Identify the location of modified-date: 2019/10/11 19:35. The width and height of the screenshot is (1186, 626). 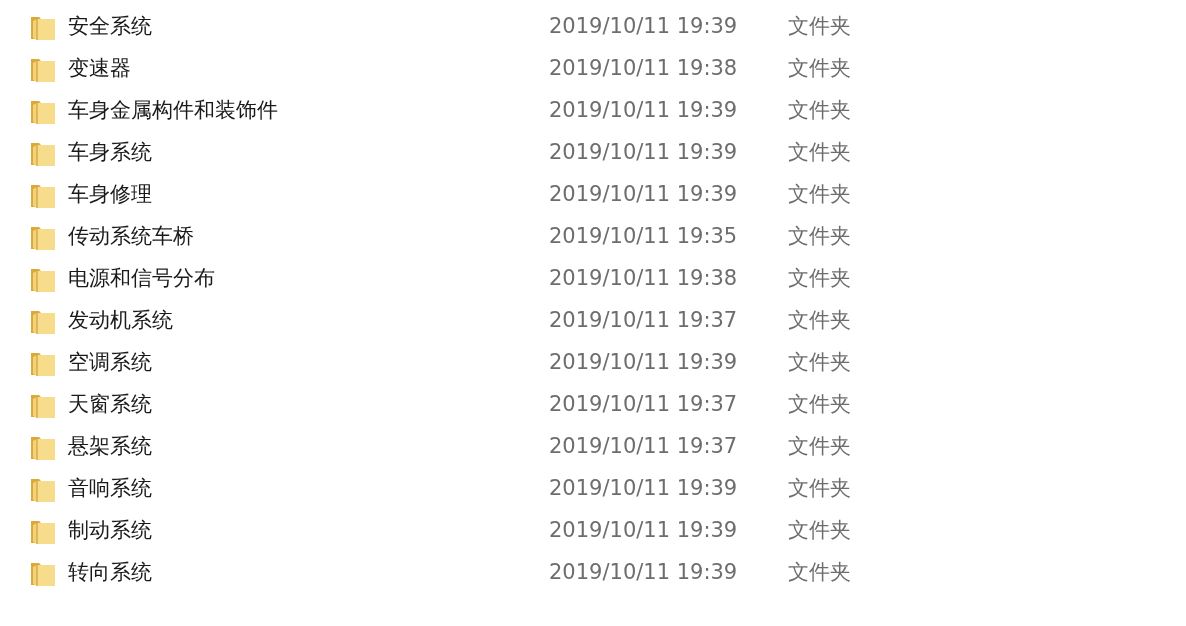
(644, 237).